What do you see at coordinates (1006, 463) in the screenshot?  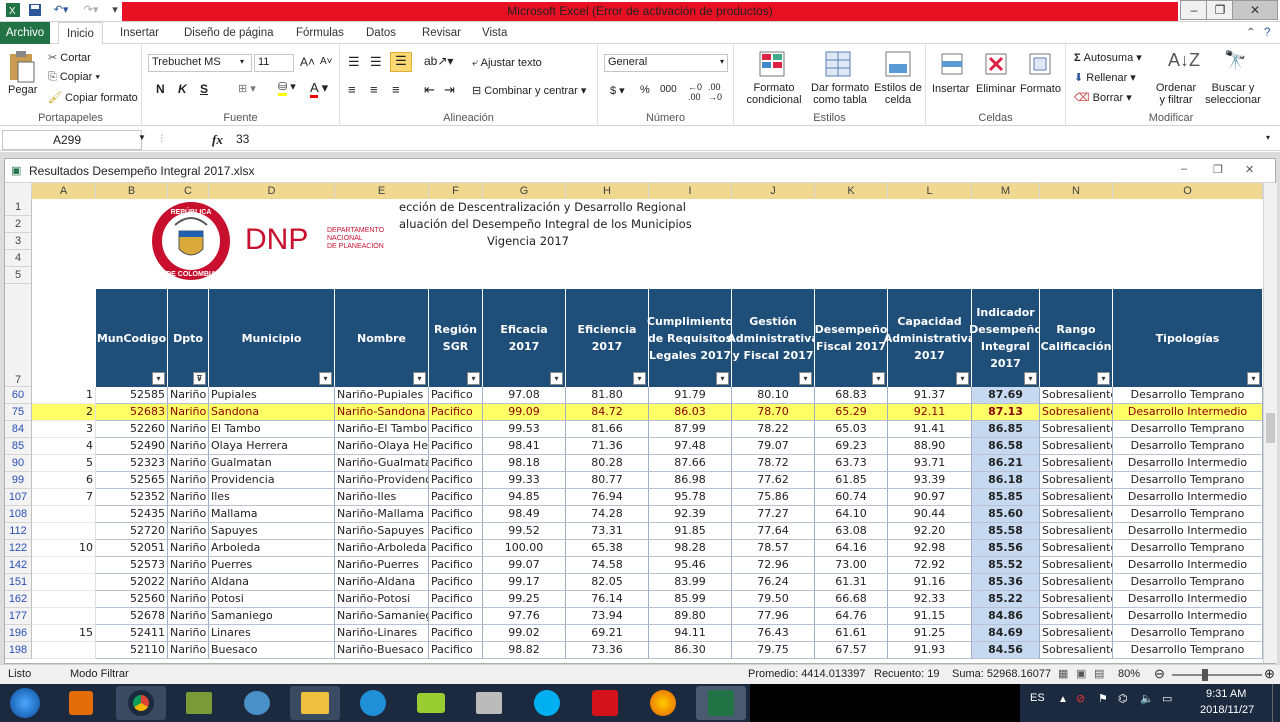 I see `cell-m: 86.21` at bounding box center [1006, 463].